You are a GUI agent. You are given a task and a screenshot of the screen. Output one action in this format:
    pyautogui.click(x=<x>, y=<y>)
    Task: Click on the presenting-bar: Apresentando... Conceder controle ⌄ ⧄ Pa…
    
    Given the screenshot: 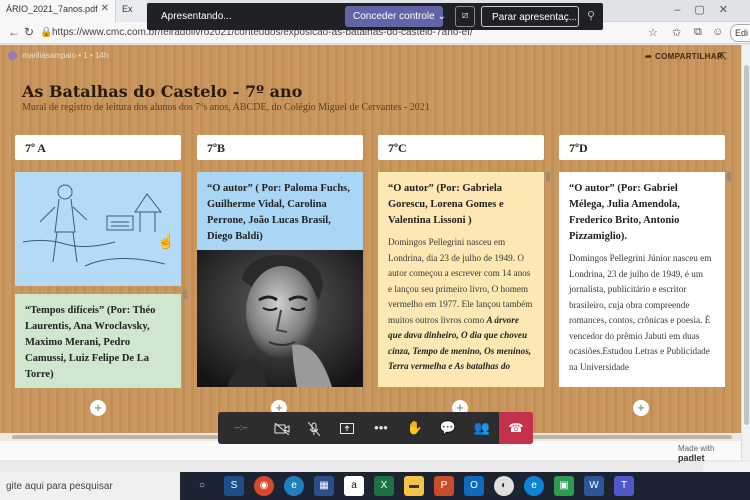 What is the action you would take?
    pyautogui.click(x=375, y=16)
    